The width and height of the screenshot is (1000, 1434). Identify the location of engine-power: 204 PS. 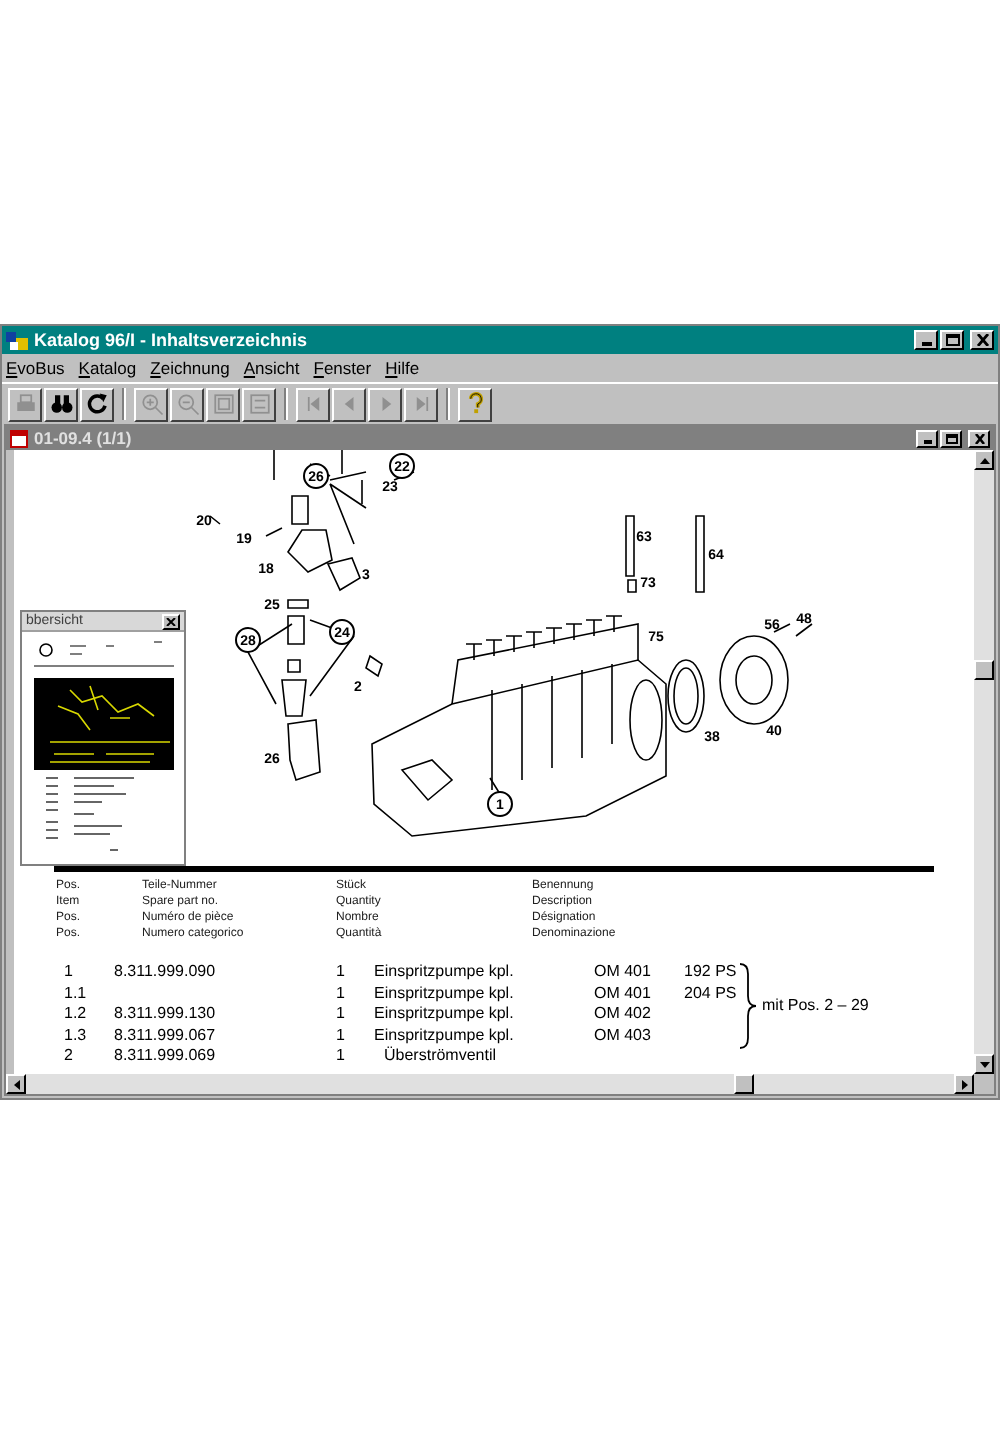
(710, 993).